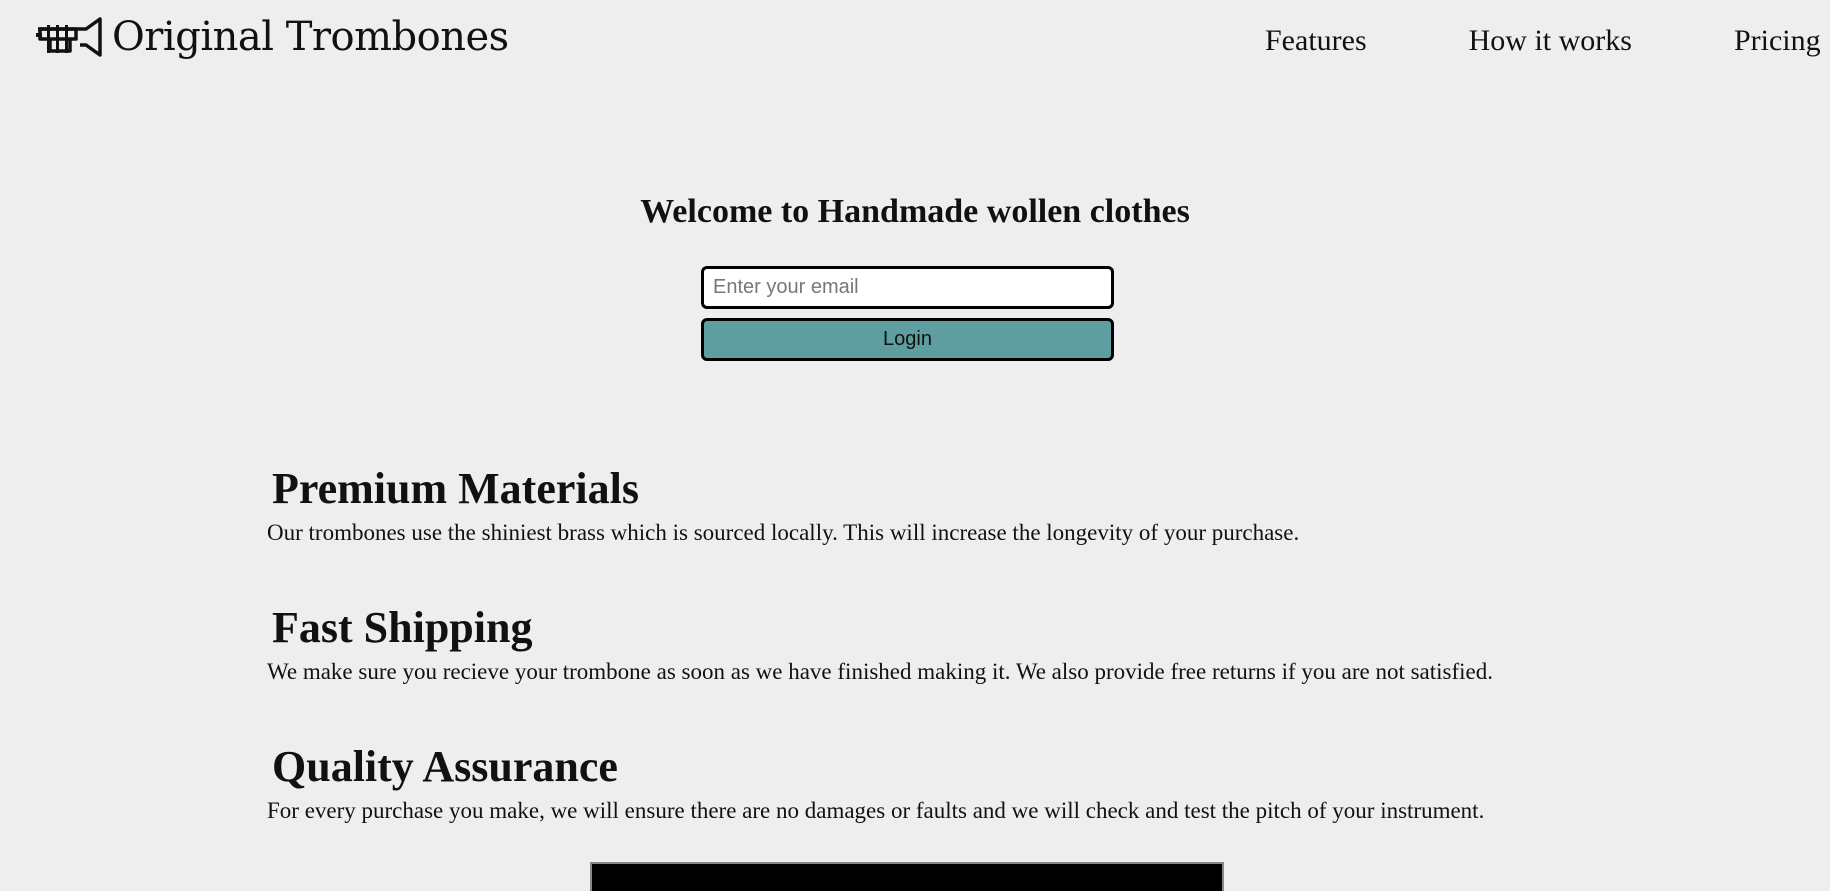 The height and width of the screenshot is (891, 1830). What do you see at coordinates (907, 876) in the screenshot?
I see `video-player` at bounding box center [907, 876].